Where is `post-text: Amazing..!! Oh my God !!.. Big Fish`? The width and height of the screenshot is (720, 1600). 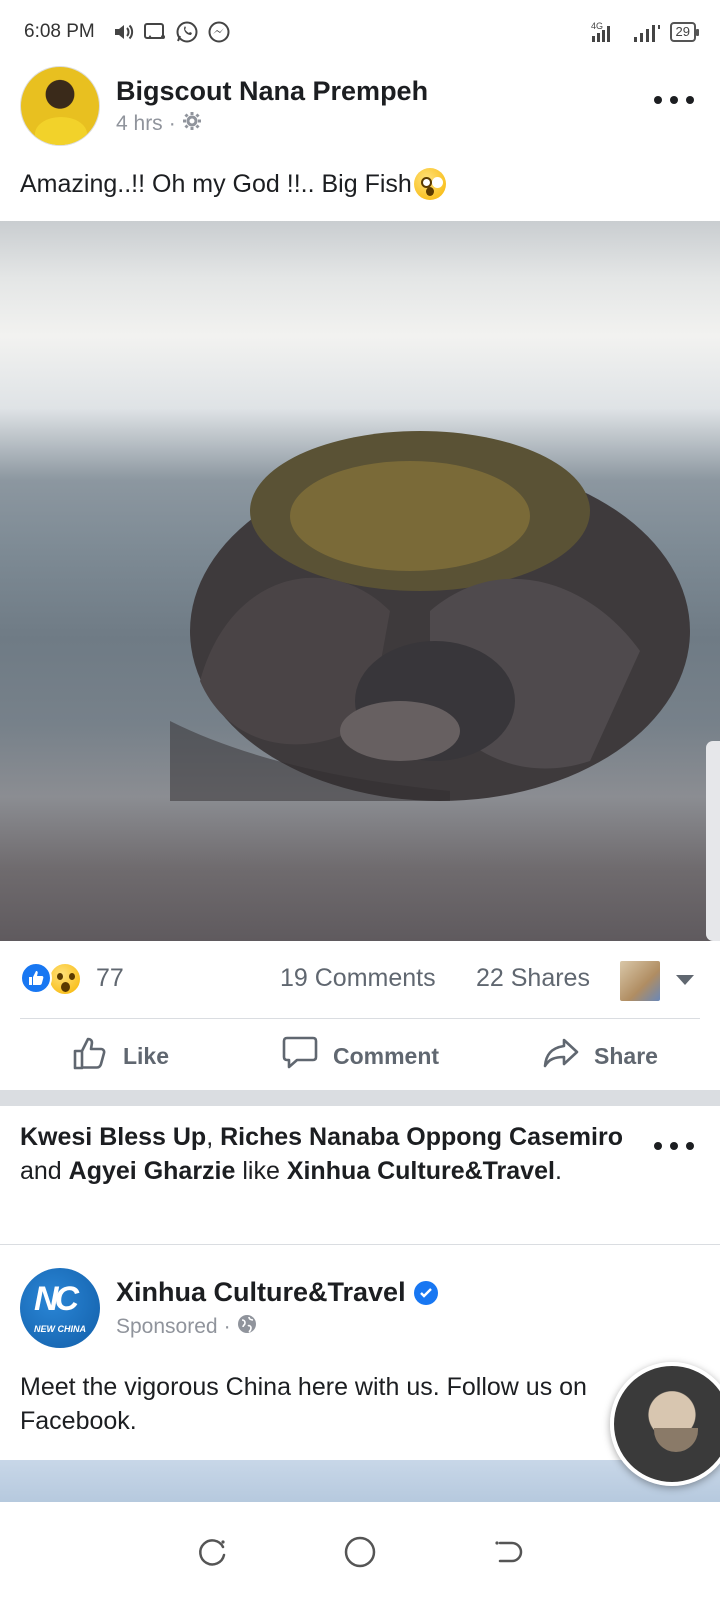 post-text: Amazing..!! Oh my God !!.. Big Fish is located at coordinates (233, 184).